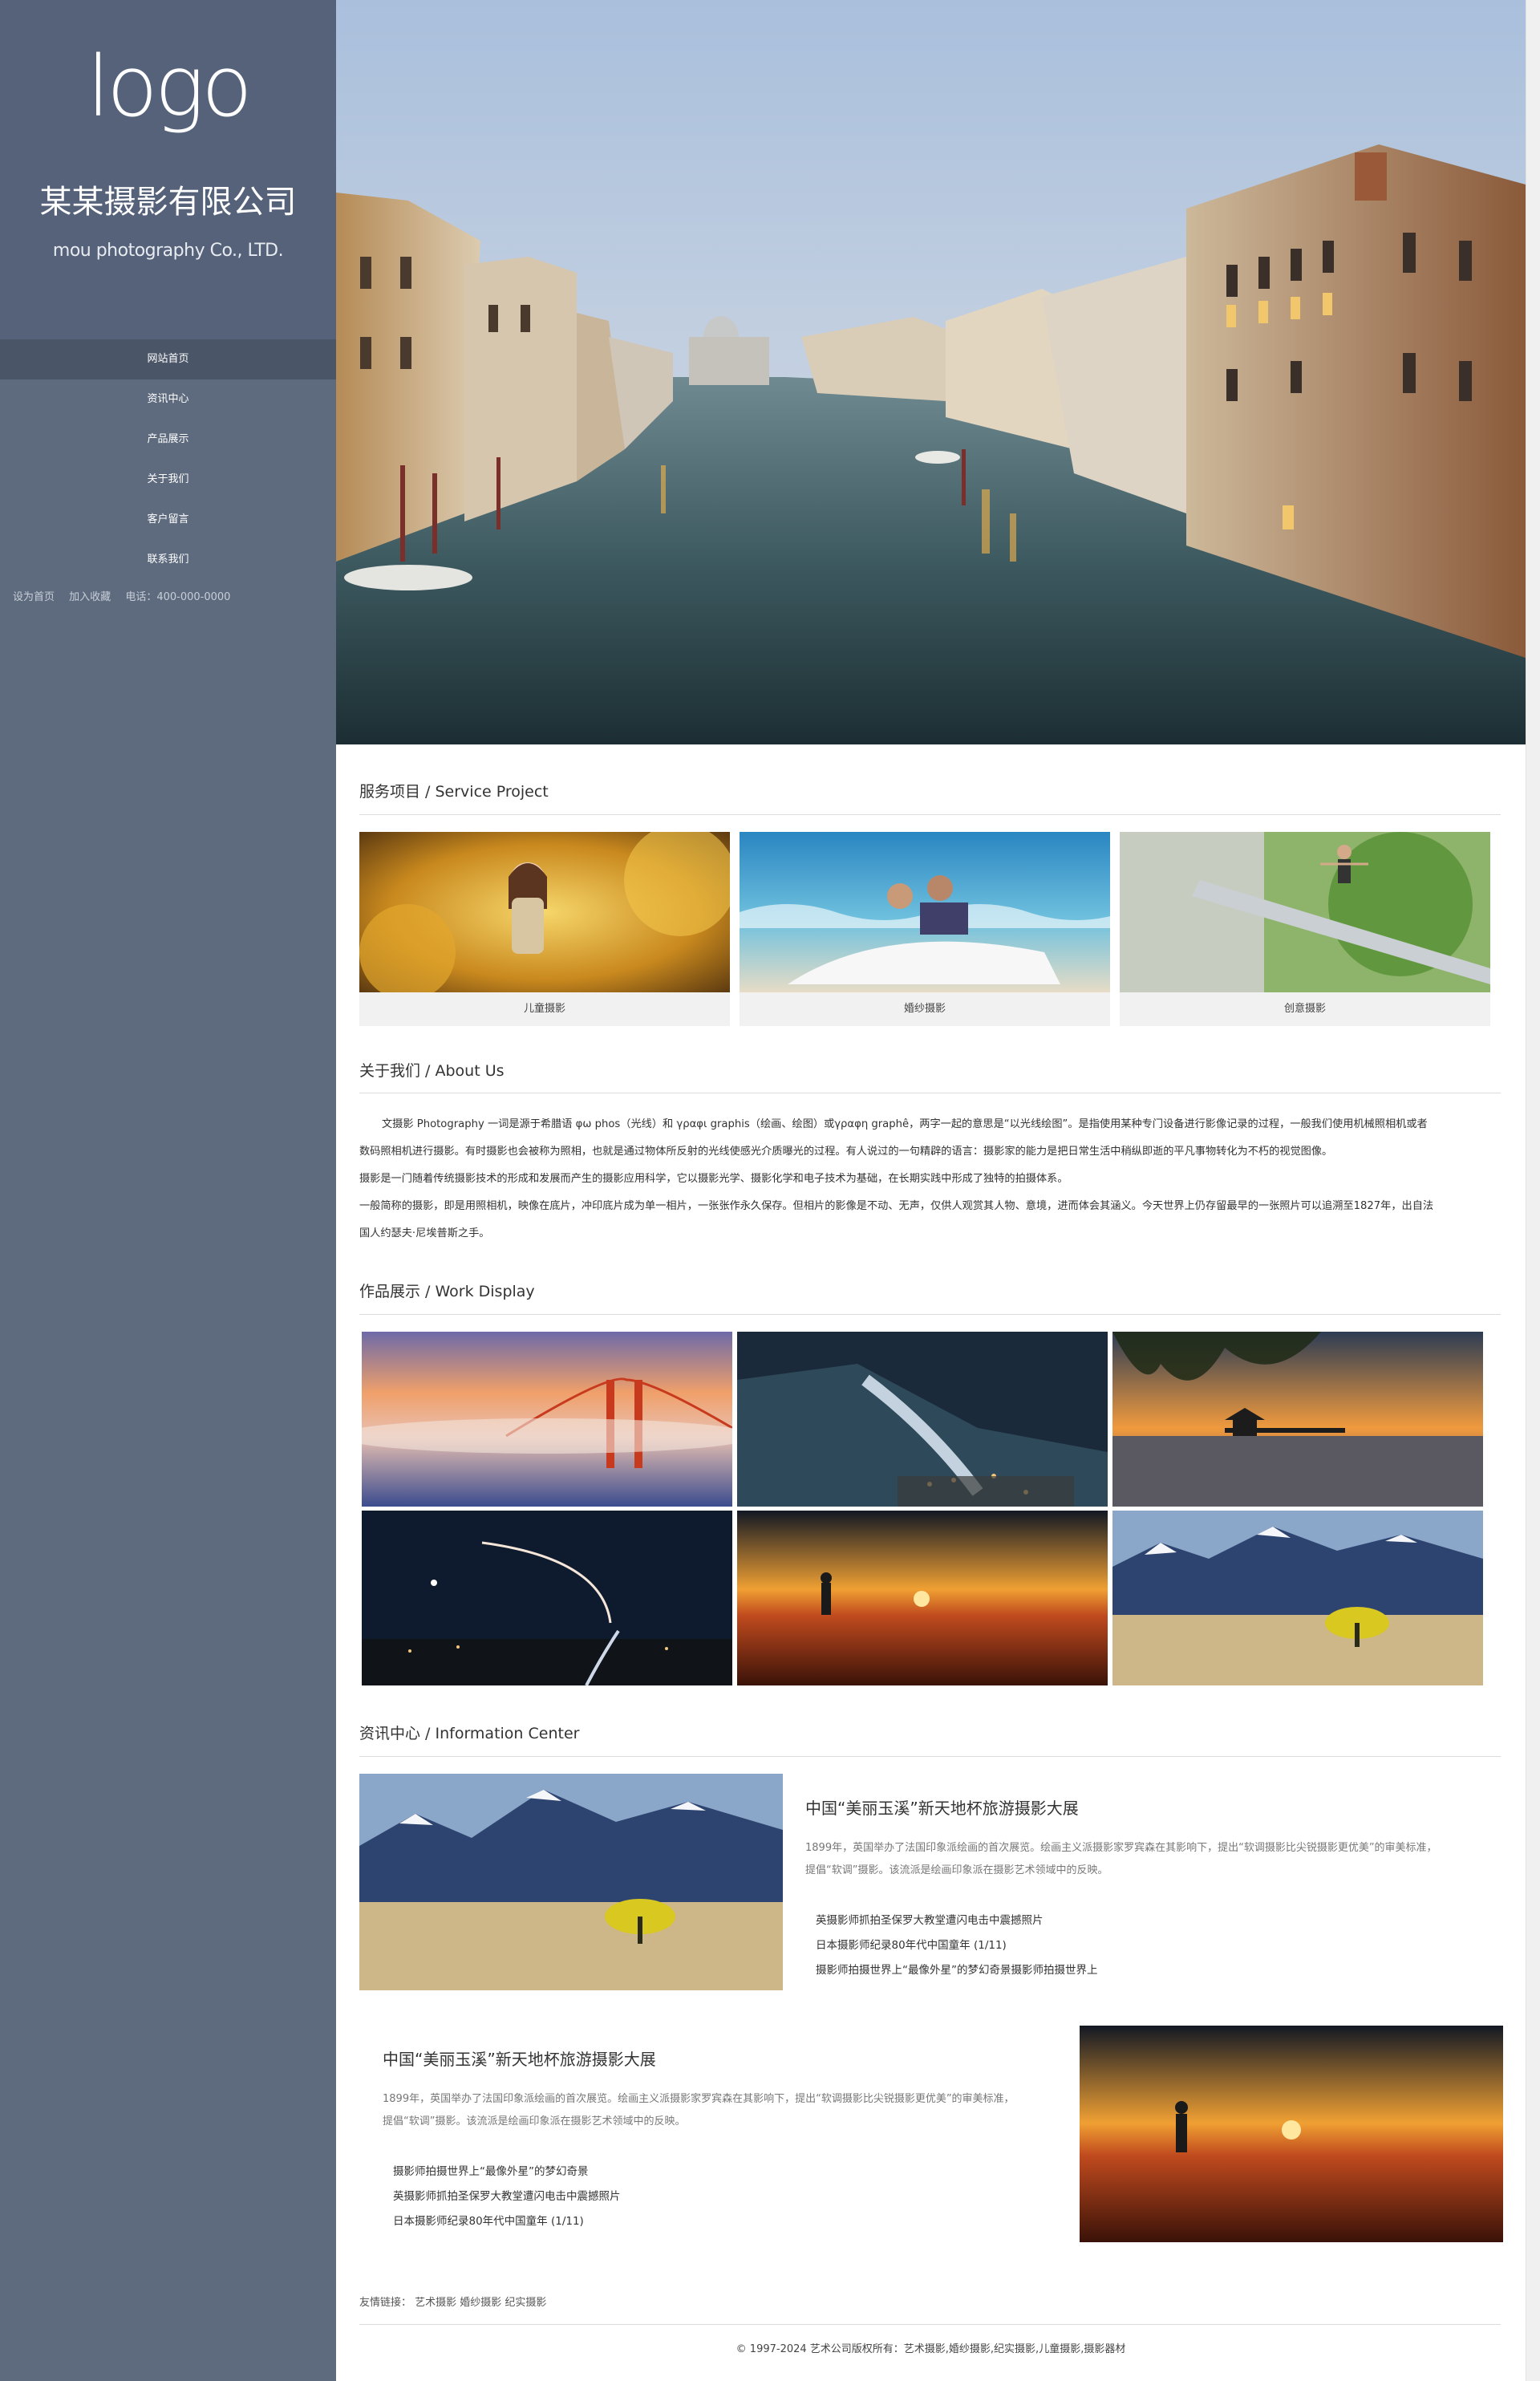 This screenshot has height=2381, width=1540. Describe the element at coordinates (924, 1009) in the screenshot. I see `service-caption: 婚纱摄影` at that location.